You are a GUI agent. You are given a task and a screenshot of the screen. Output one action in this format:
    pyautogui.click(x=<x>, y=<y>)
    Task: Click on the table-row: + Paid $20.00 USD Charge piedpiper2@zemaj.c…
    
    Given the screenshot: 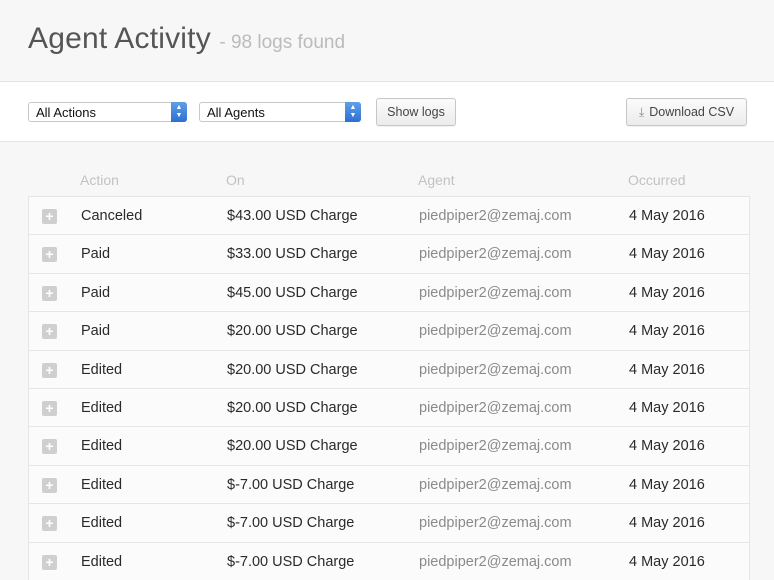 What is the action you would take?
    pyautogui.click(x=389, y=331)
    